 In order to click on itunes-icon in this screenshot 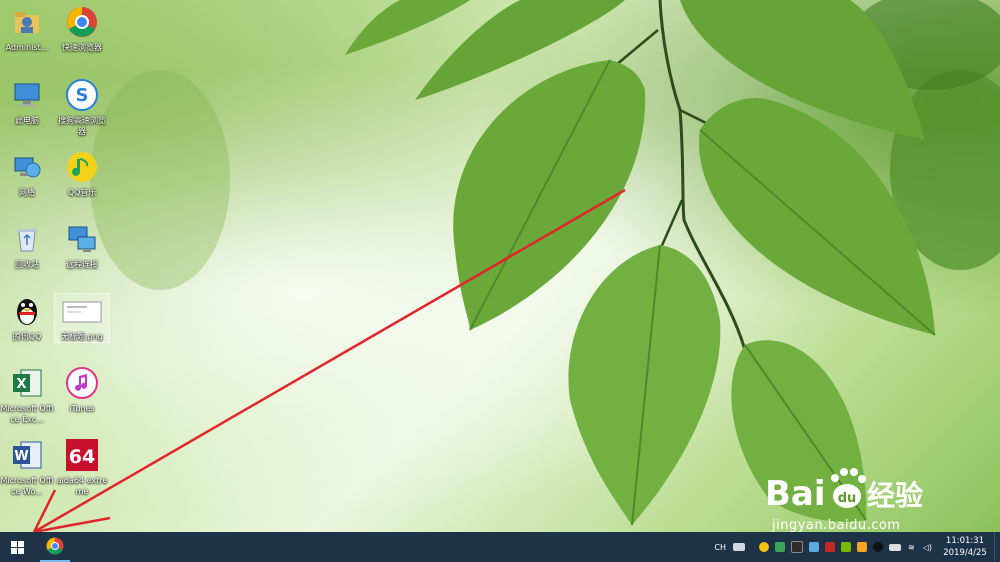, I will do `click(82, 383)`.